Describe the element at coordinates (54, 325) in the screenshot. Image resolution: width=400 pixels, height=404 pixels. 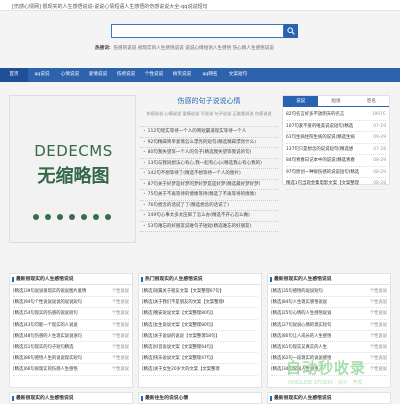
I see `item-title: [精选]43句可能一个现实的人说说` at that location.